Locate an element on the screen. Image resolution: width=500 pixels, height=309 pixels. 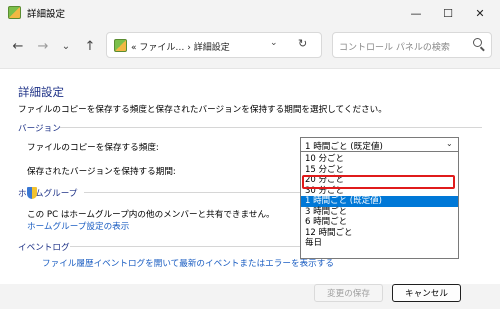
eventlog-section-title: イベントログ is located at coordinates (44, 248).